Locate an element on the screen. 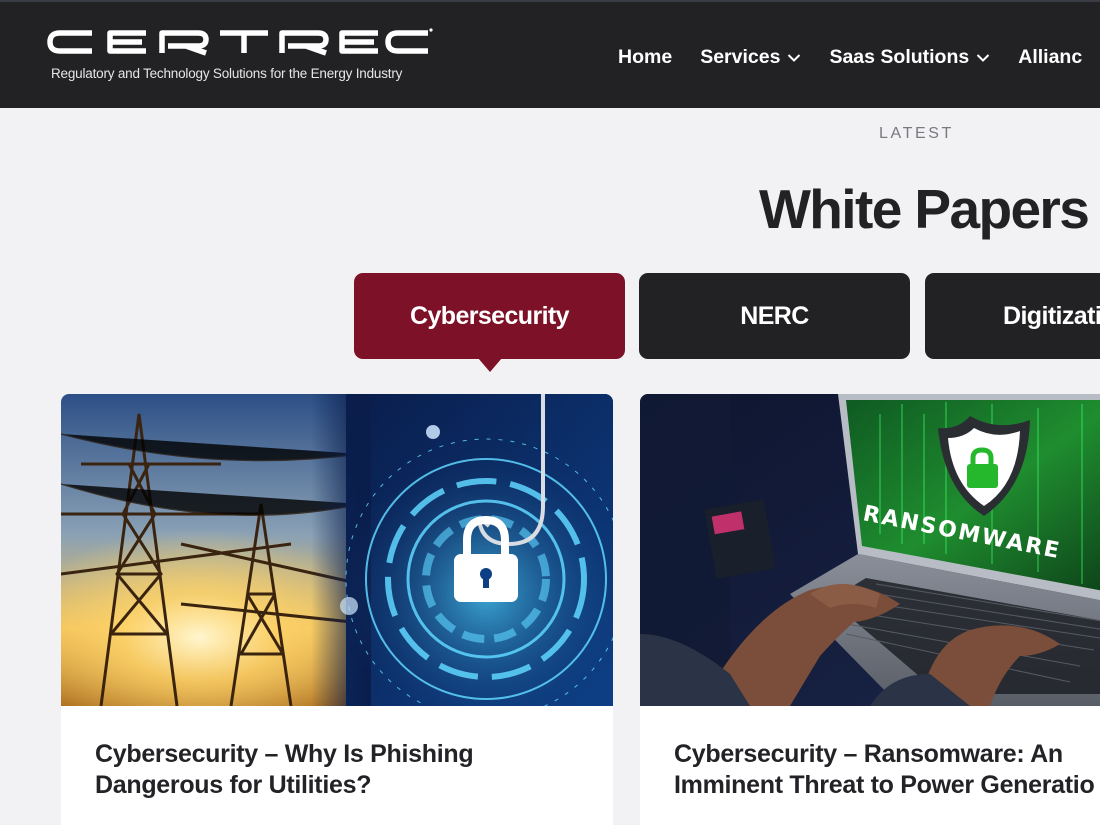 The width and height of the screenshot is (1100, 825). tab-label: NERC is located at coordinates (774, 315).